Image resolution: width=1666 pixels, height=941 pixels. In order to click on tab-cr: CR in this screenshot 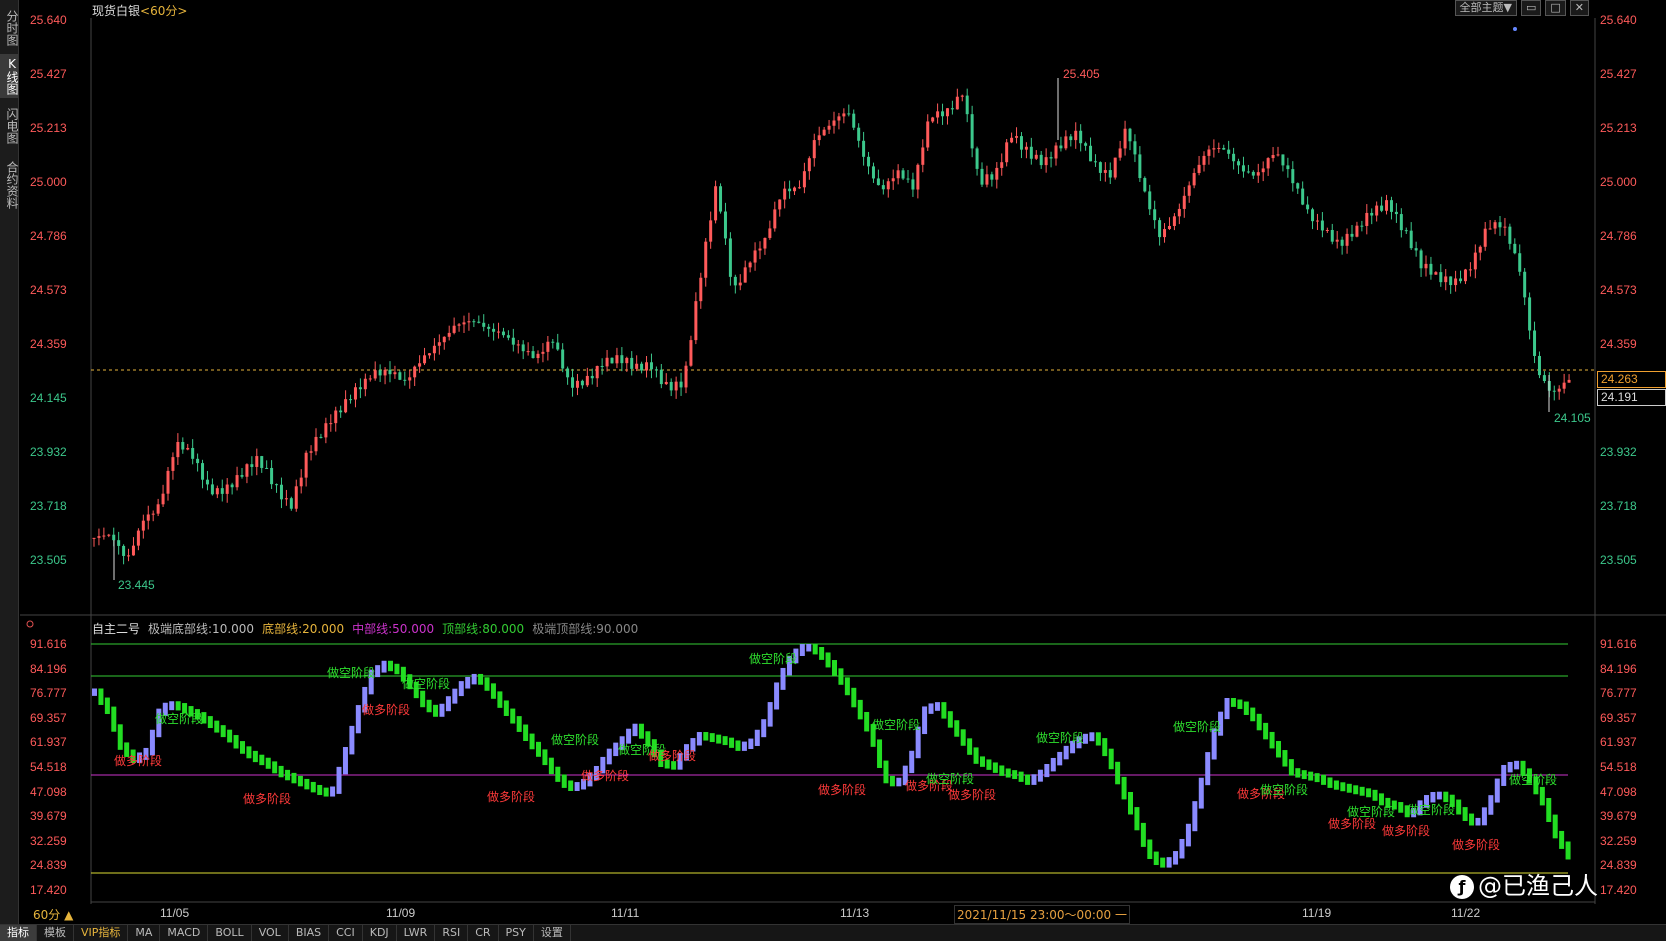, I will do `click(483, 933)`.